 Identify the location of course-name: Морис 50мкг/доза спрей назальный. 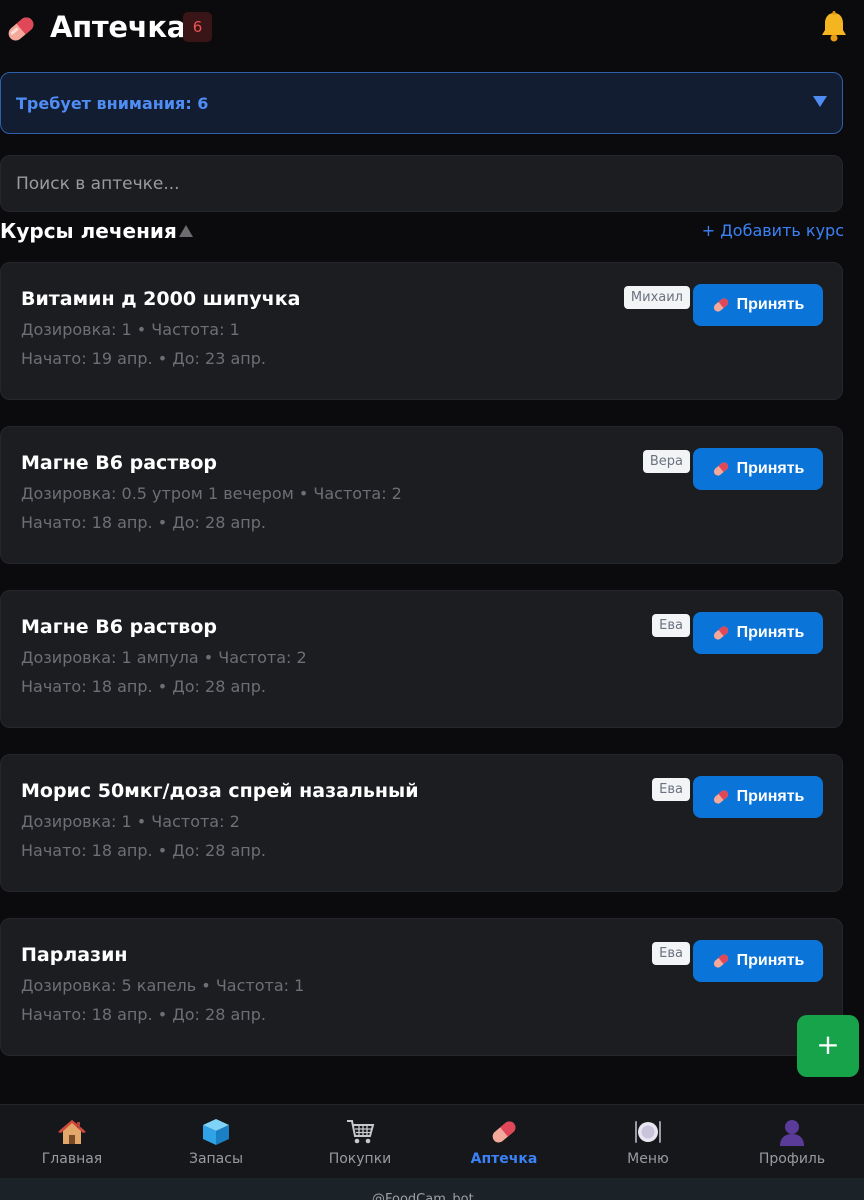
(220, 791).